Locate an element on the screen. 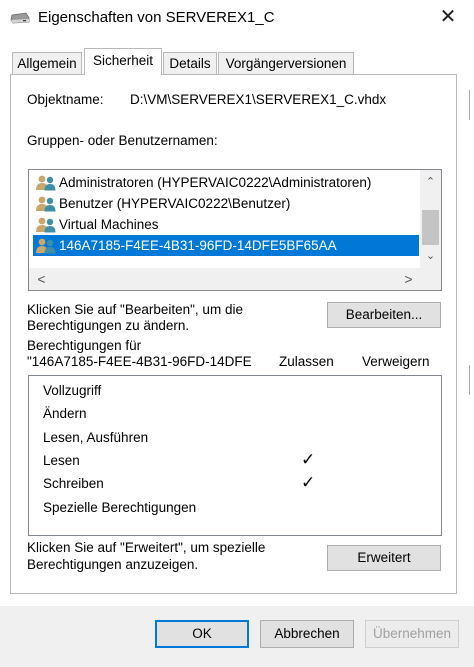  apply-button: Übernehmen is located at coordinates (412, 634).